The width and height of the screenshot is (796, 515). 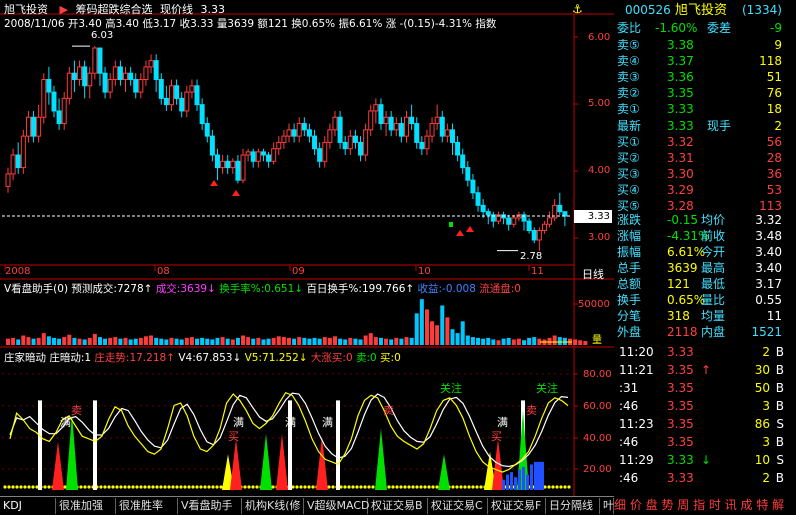 I want to click on buy-level-label: 买④, so click(x=628, y=190).